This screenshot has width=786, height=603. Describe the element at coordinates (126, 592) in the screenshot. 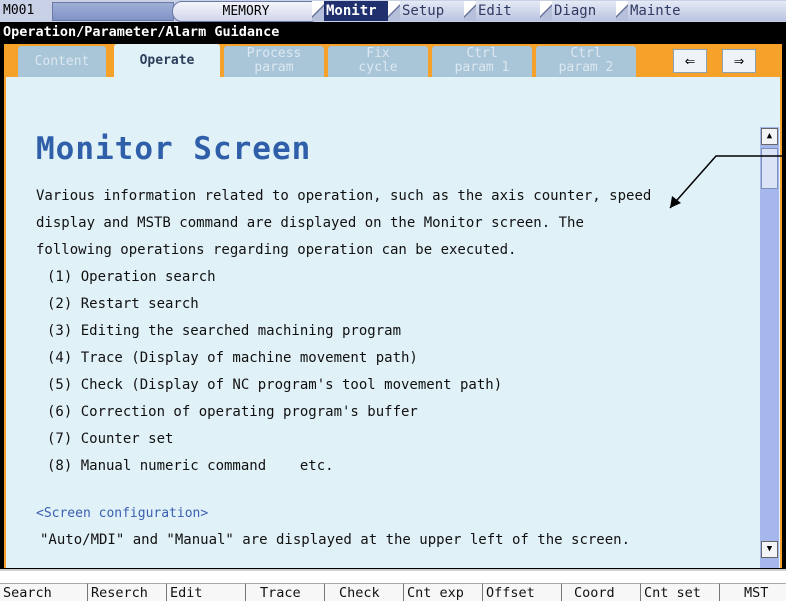

I see `fkey-reserch: Reserch` at that location.